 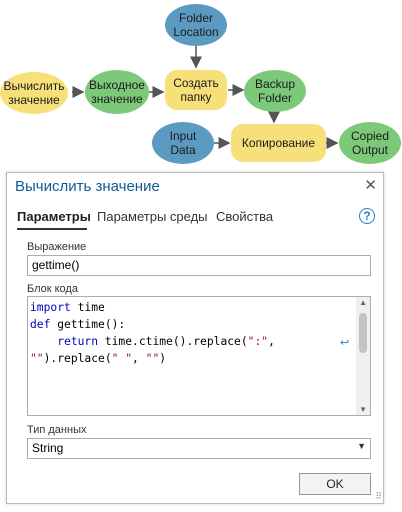 I want to click on close-icon: ✕, so click(x=370, y=185).